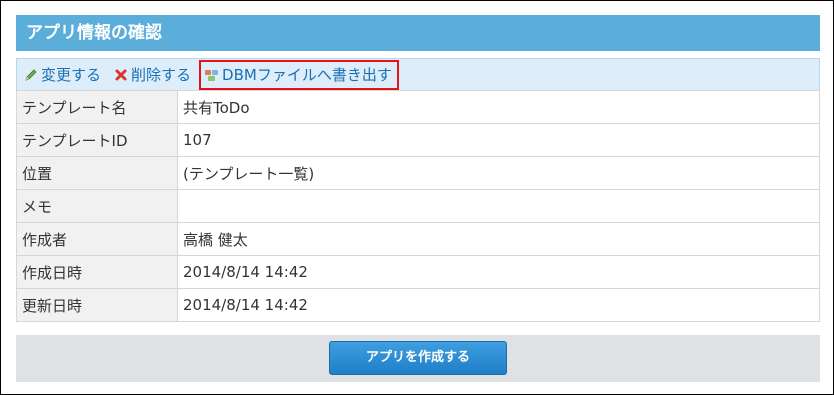  I want to click on edit-link: 変更する, so click(62, 74).